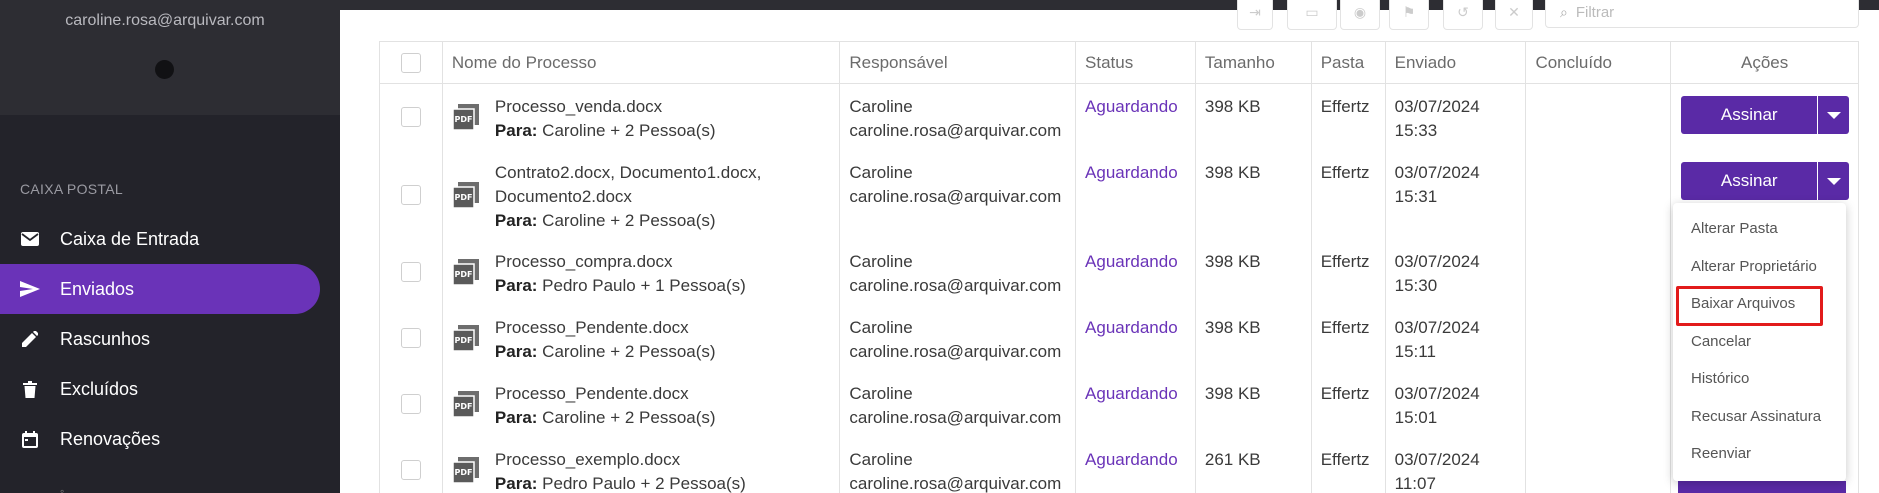  What do you see at coordinates (1136, 62) in the screenshot?
I see `header-status: Status` at bounding box center [1136, 62].